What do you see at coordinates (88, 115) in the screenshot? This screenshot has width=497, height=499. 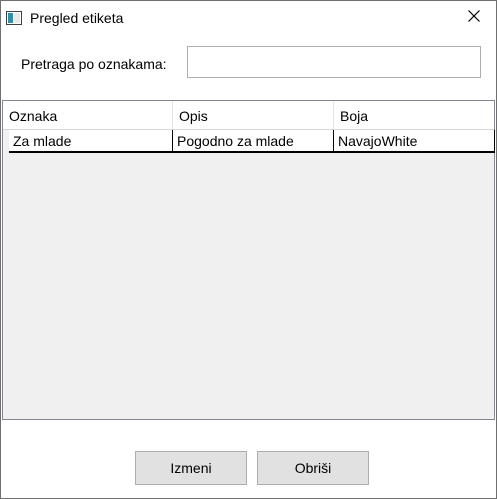 I see `column-header-oznaka: Oznaka` at bounding box center [88, 115].